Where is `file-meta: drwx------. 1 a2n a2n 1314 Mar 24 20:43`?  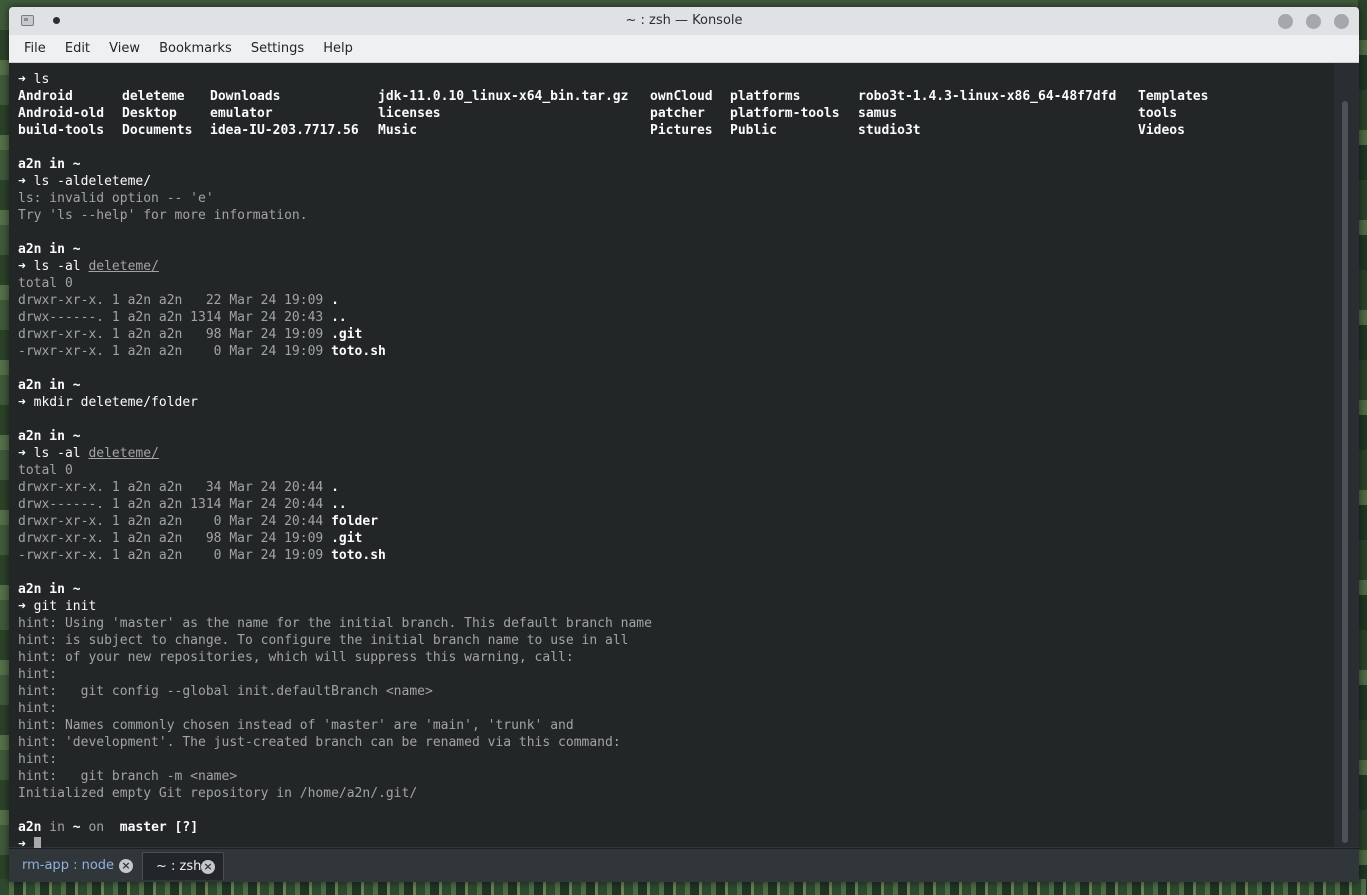
file-meta: drwx------. 1 a2n a2n 1314 Mar 24 20:43 is located at coordinates (175, 317).